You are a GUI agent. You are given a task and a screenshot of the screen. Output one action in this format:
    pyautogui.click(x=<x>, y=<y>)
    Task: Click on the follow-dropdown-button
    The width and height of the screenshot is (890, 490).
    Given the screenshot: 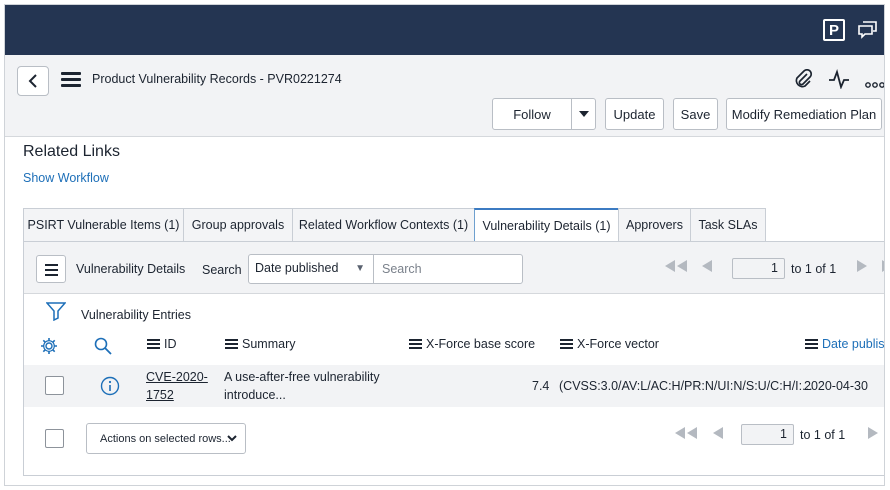 What is the action you would take?
    pyautogui.click(x=583, y=114)
    